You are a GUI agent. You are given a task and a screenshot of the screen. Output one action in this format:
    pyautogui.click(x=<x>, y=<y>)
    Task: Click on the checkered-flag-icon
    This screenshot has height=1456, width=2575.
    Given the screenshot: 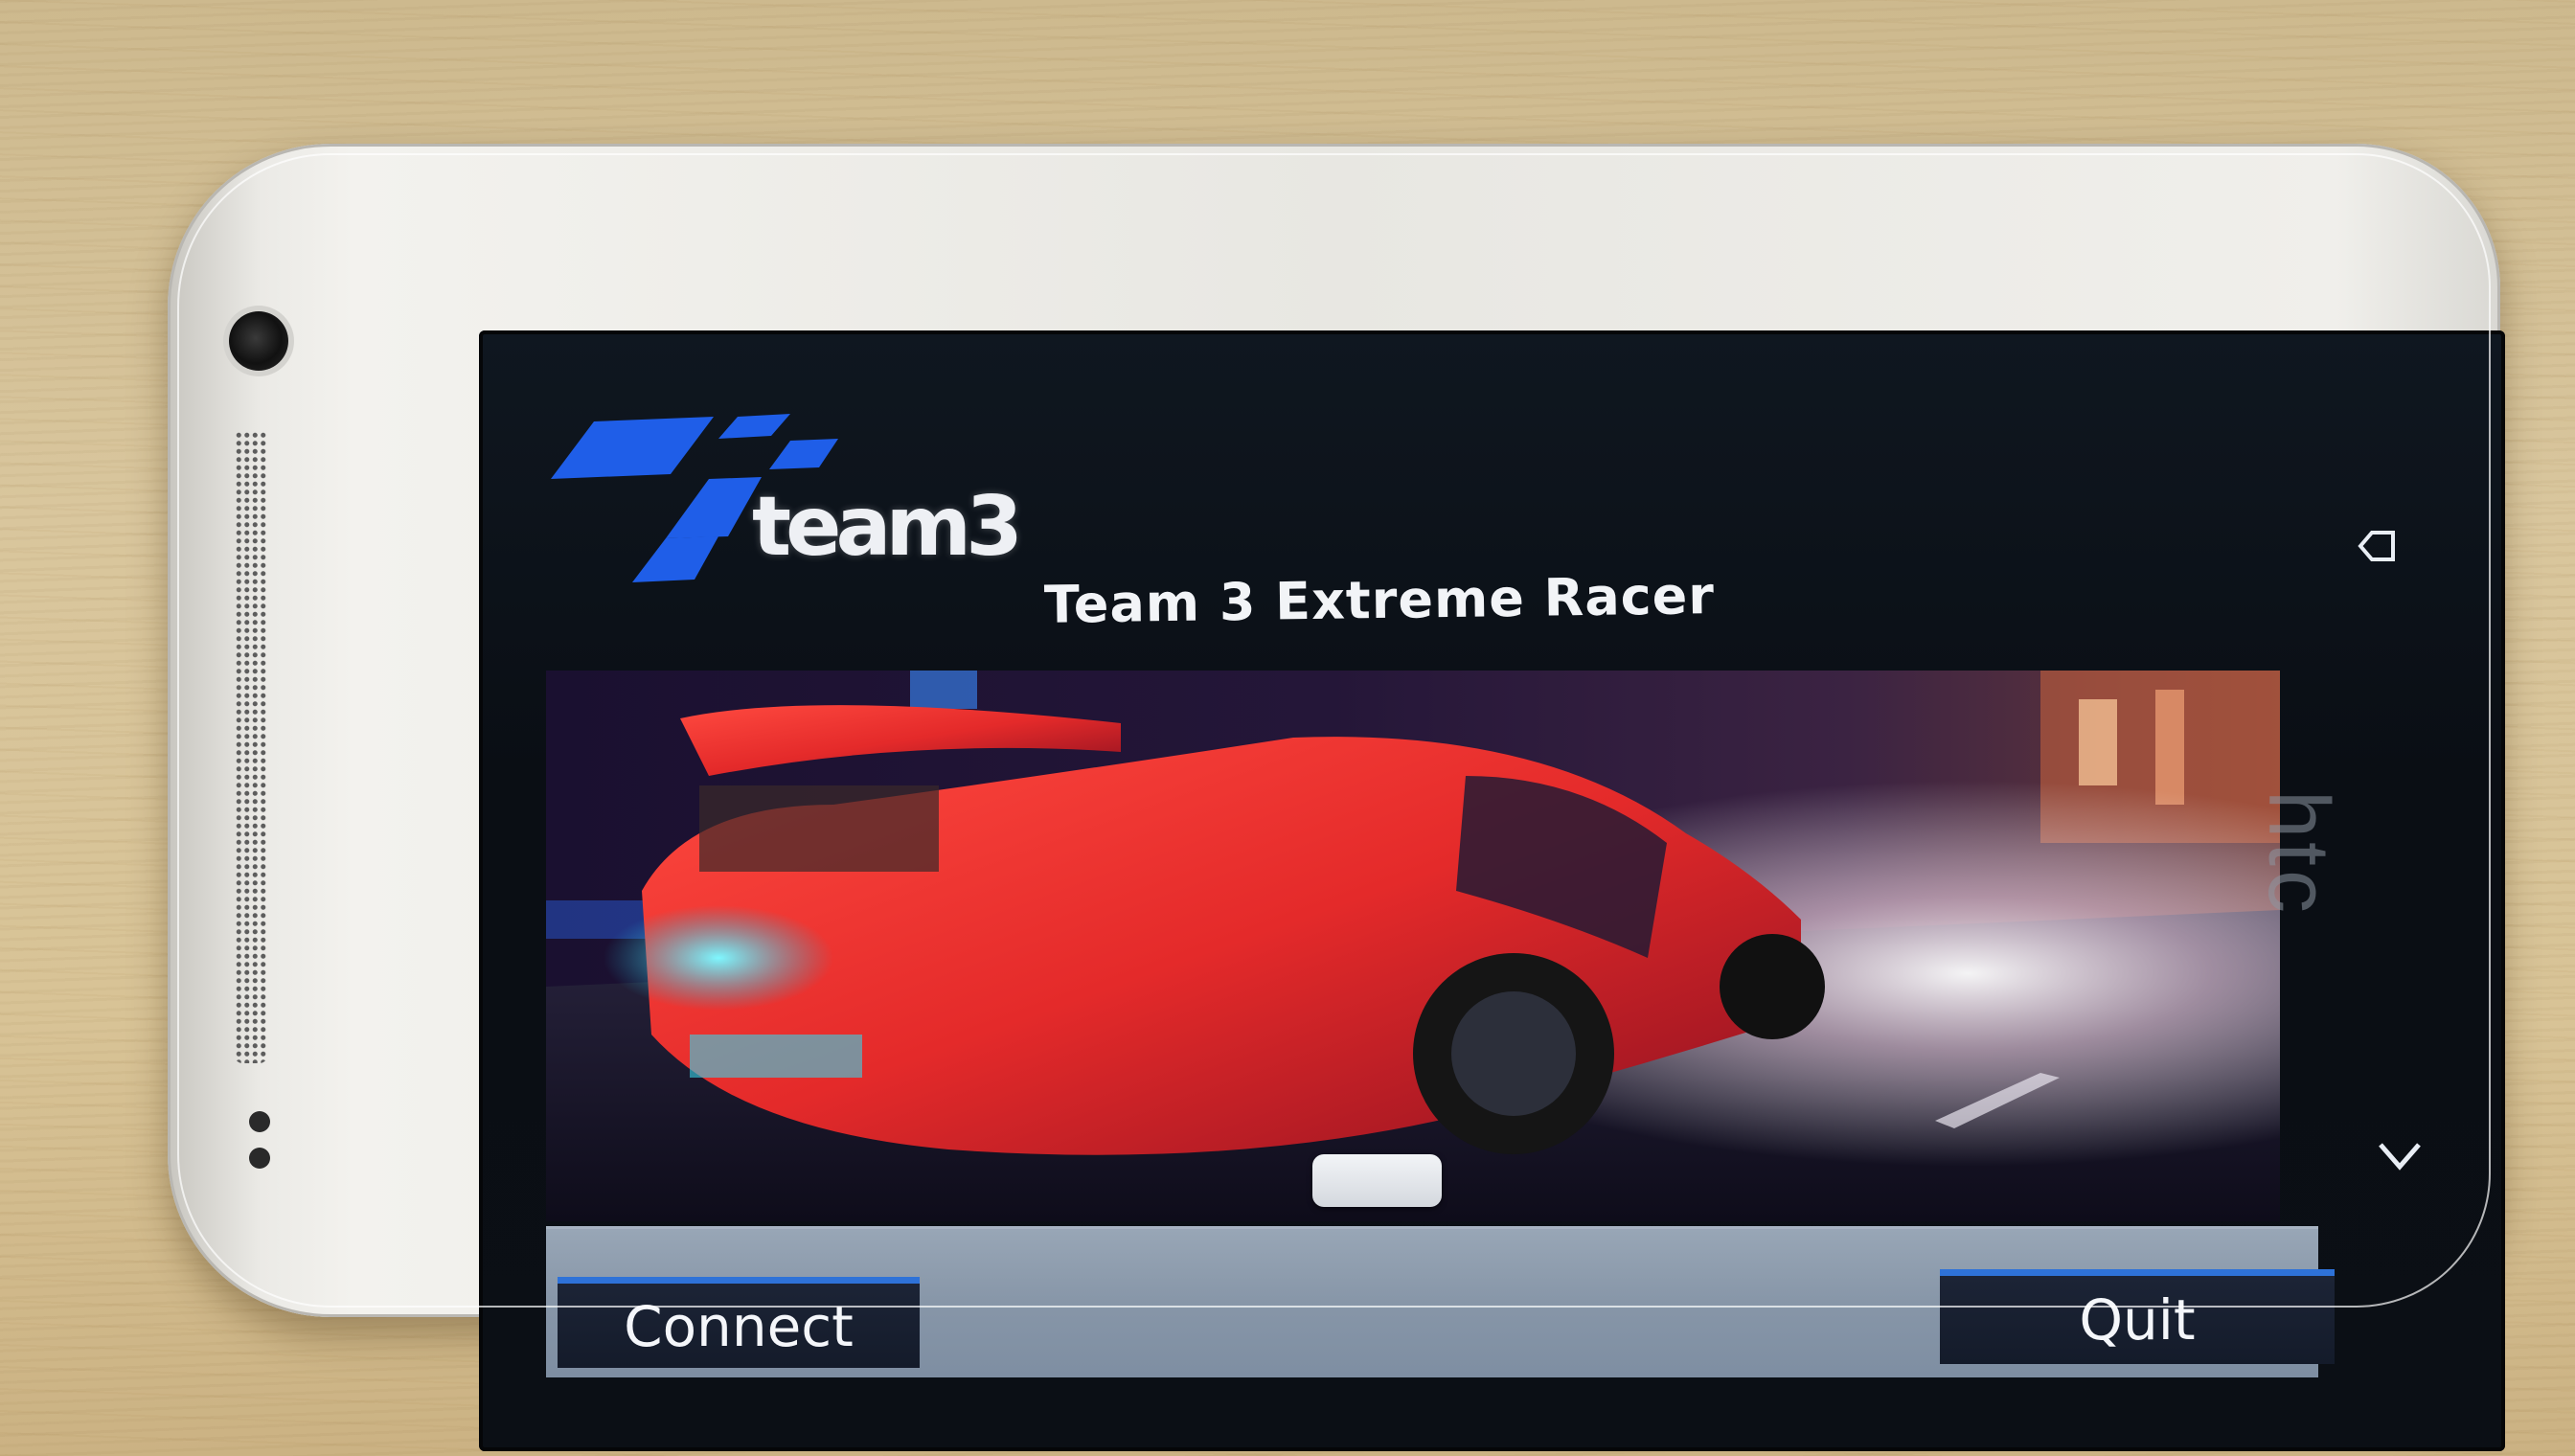 What is the action you would take?
    pyautogui.click(x=781, y=508)
    